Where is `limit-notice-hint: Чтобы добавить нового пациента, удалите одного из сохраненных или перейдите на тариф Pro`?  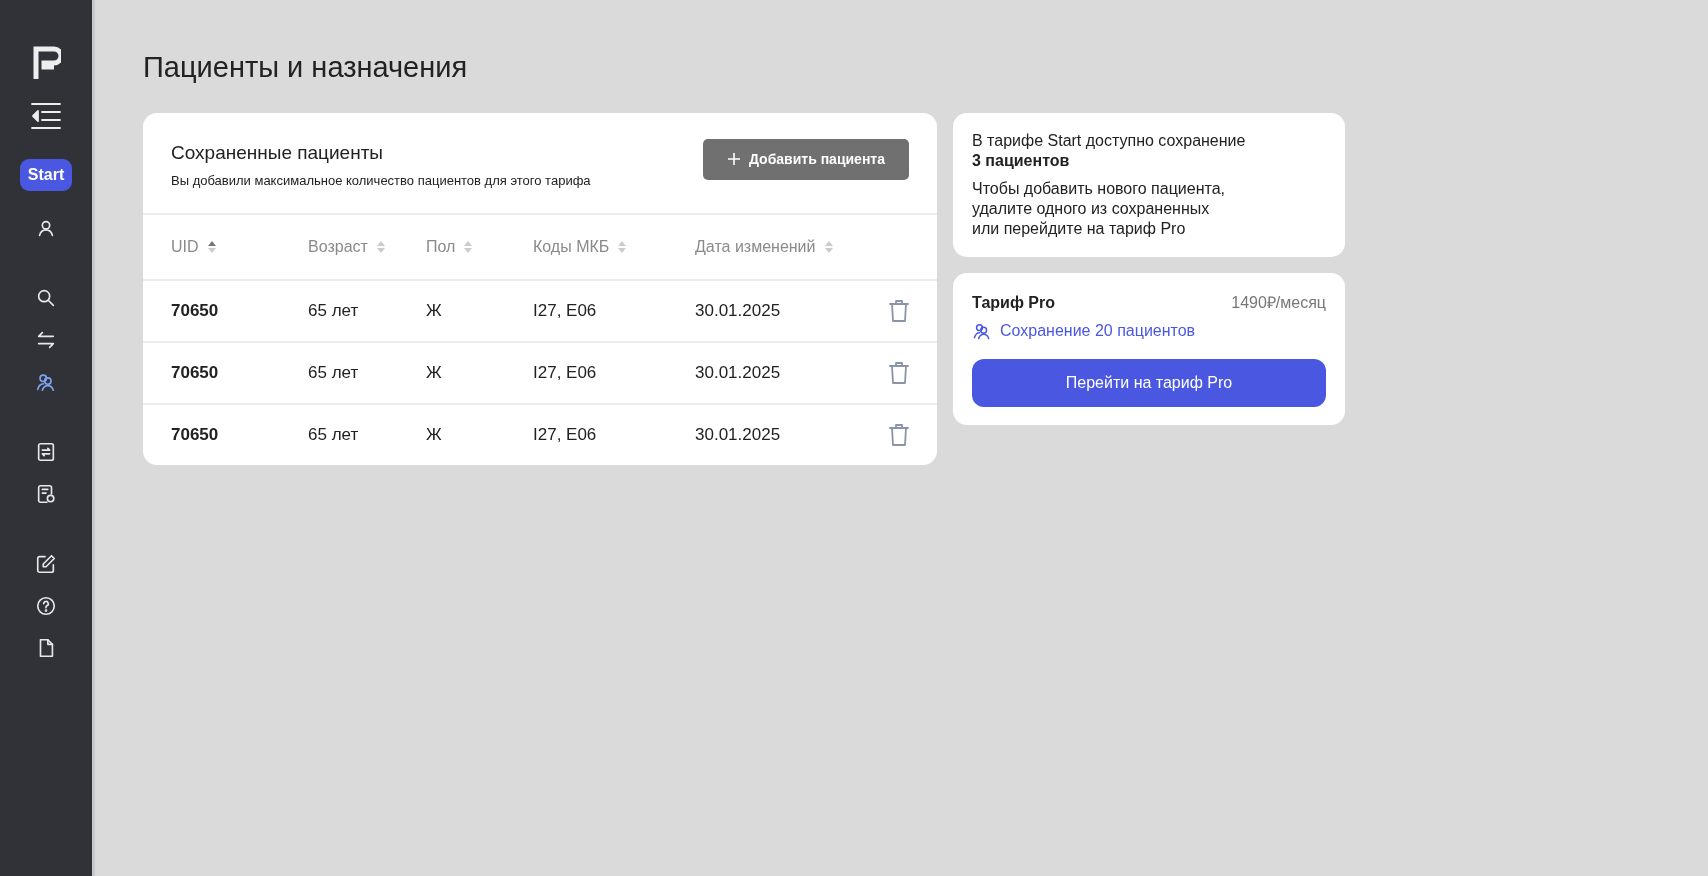
limit-notice-hint: Чтобы добавить нового пациента, удалите одного из сохраненных или перейдите на тариф Pro is located at coordinates (1099, 208).